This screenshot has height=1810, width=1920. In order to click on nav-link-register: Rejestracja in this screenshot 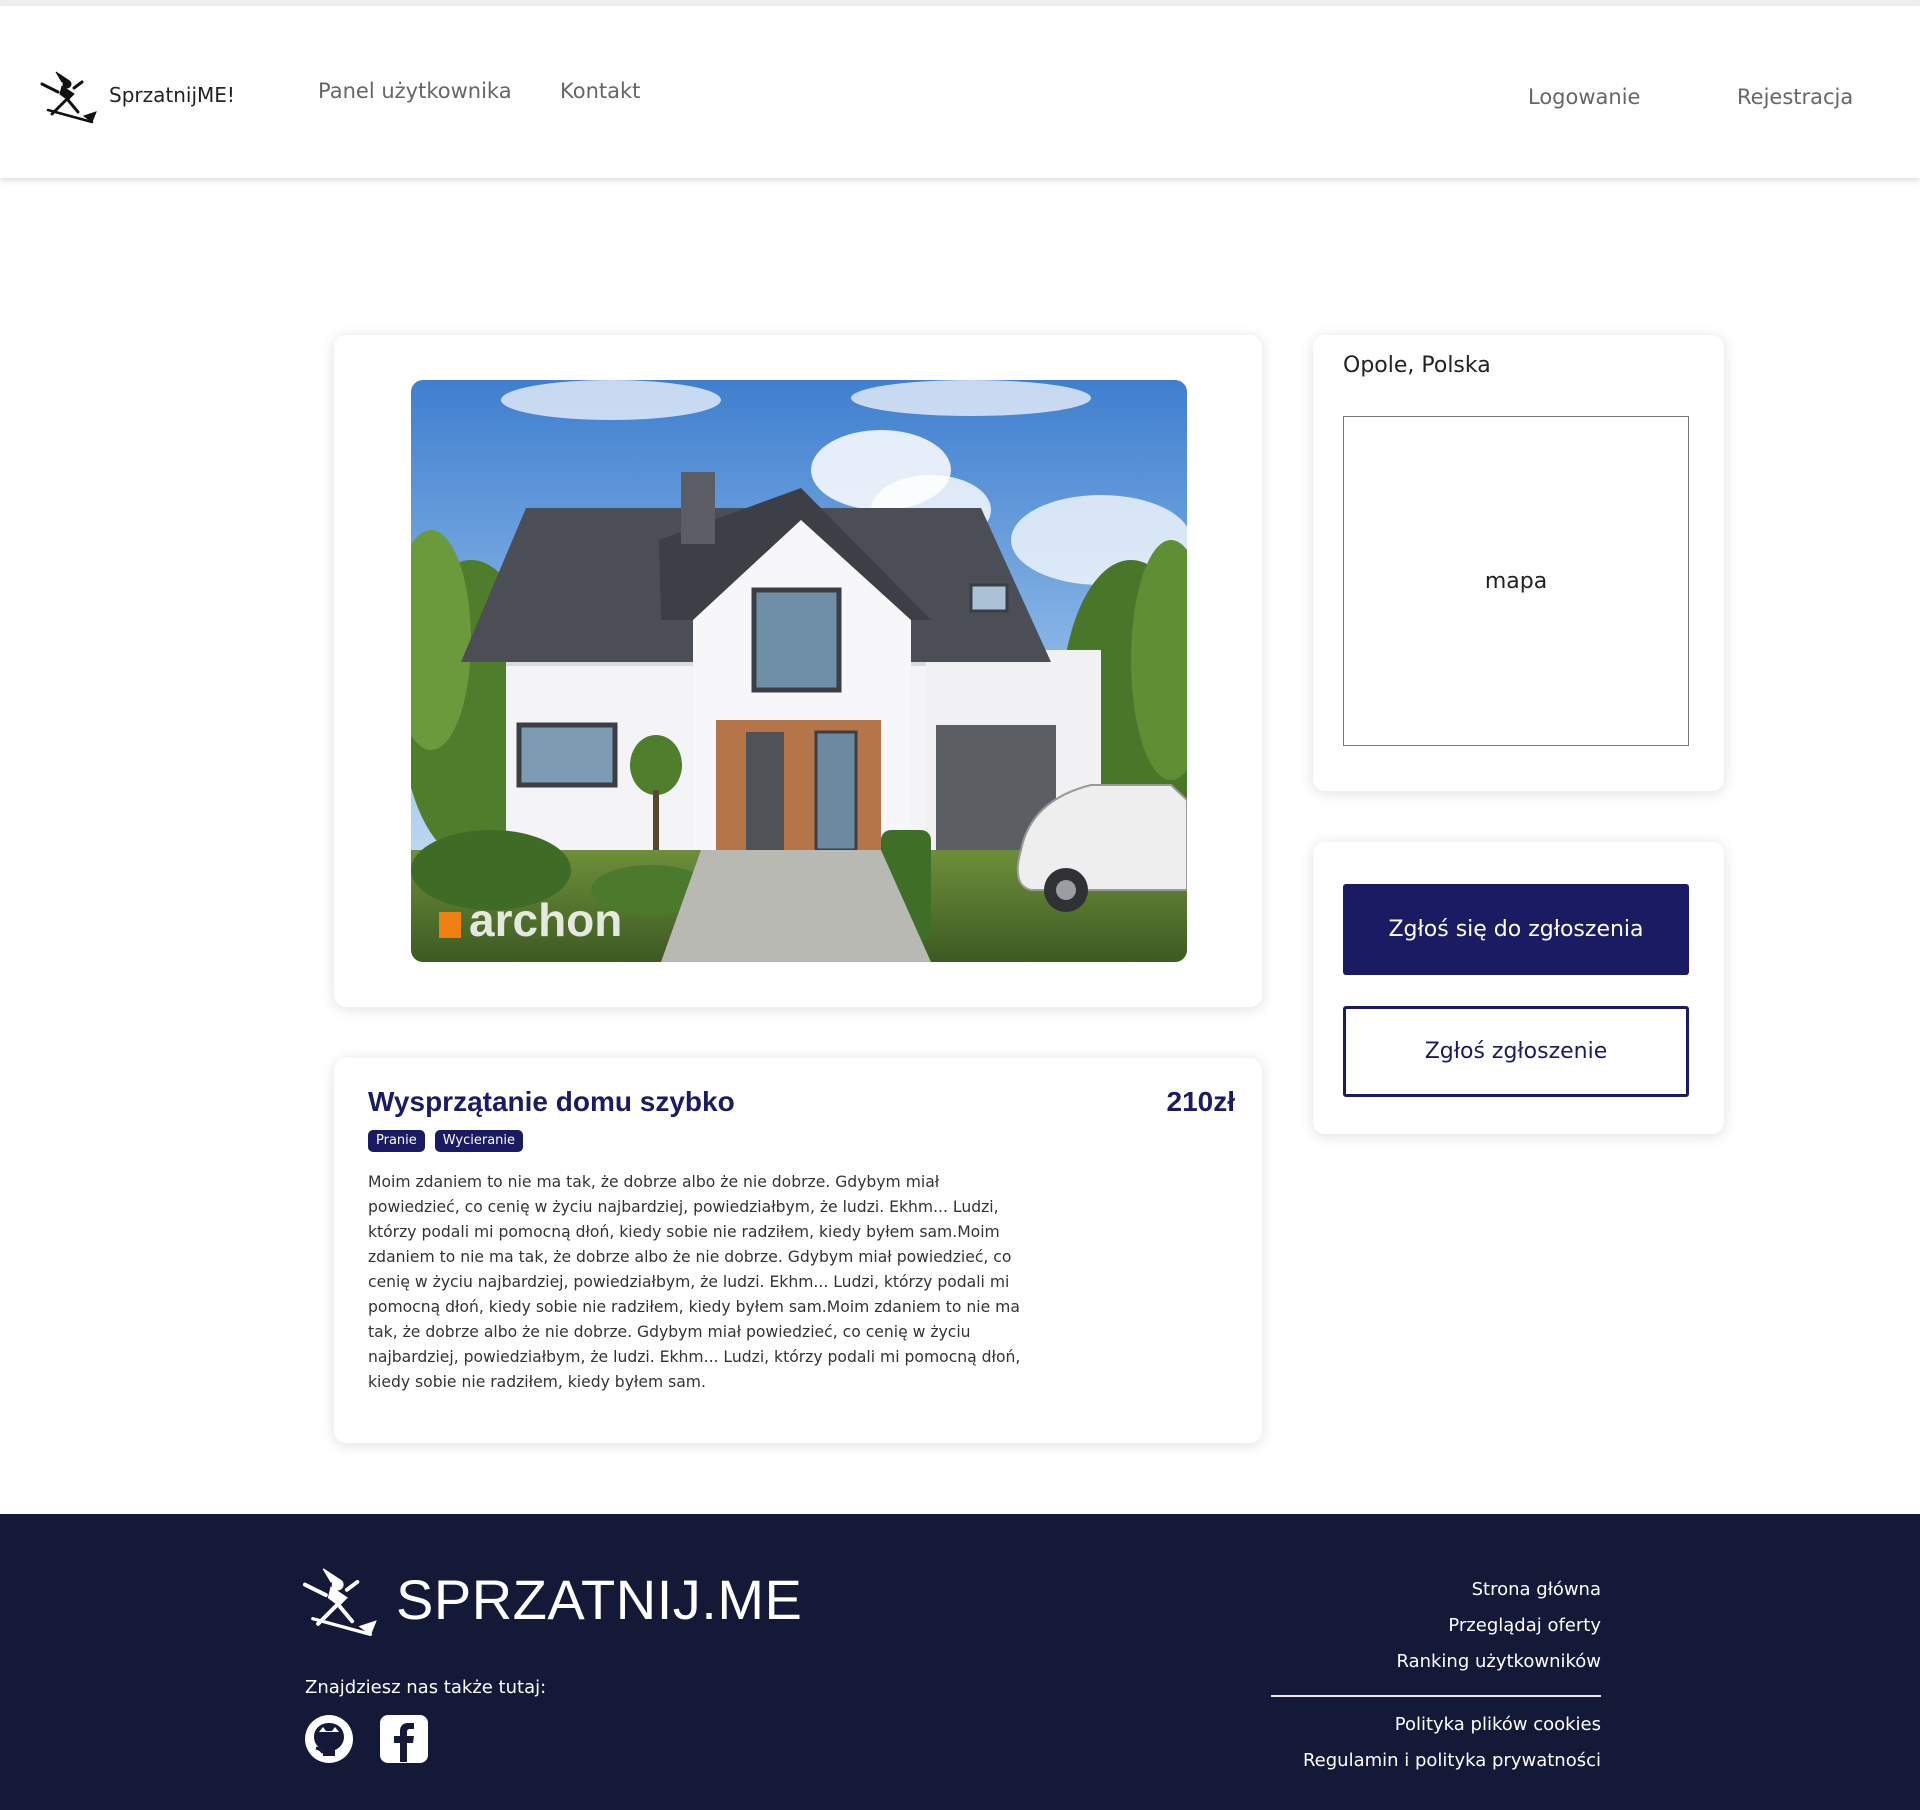, I will do `click(1795, 97)`.